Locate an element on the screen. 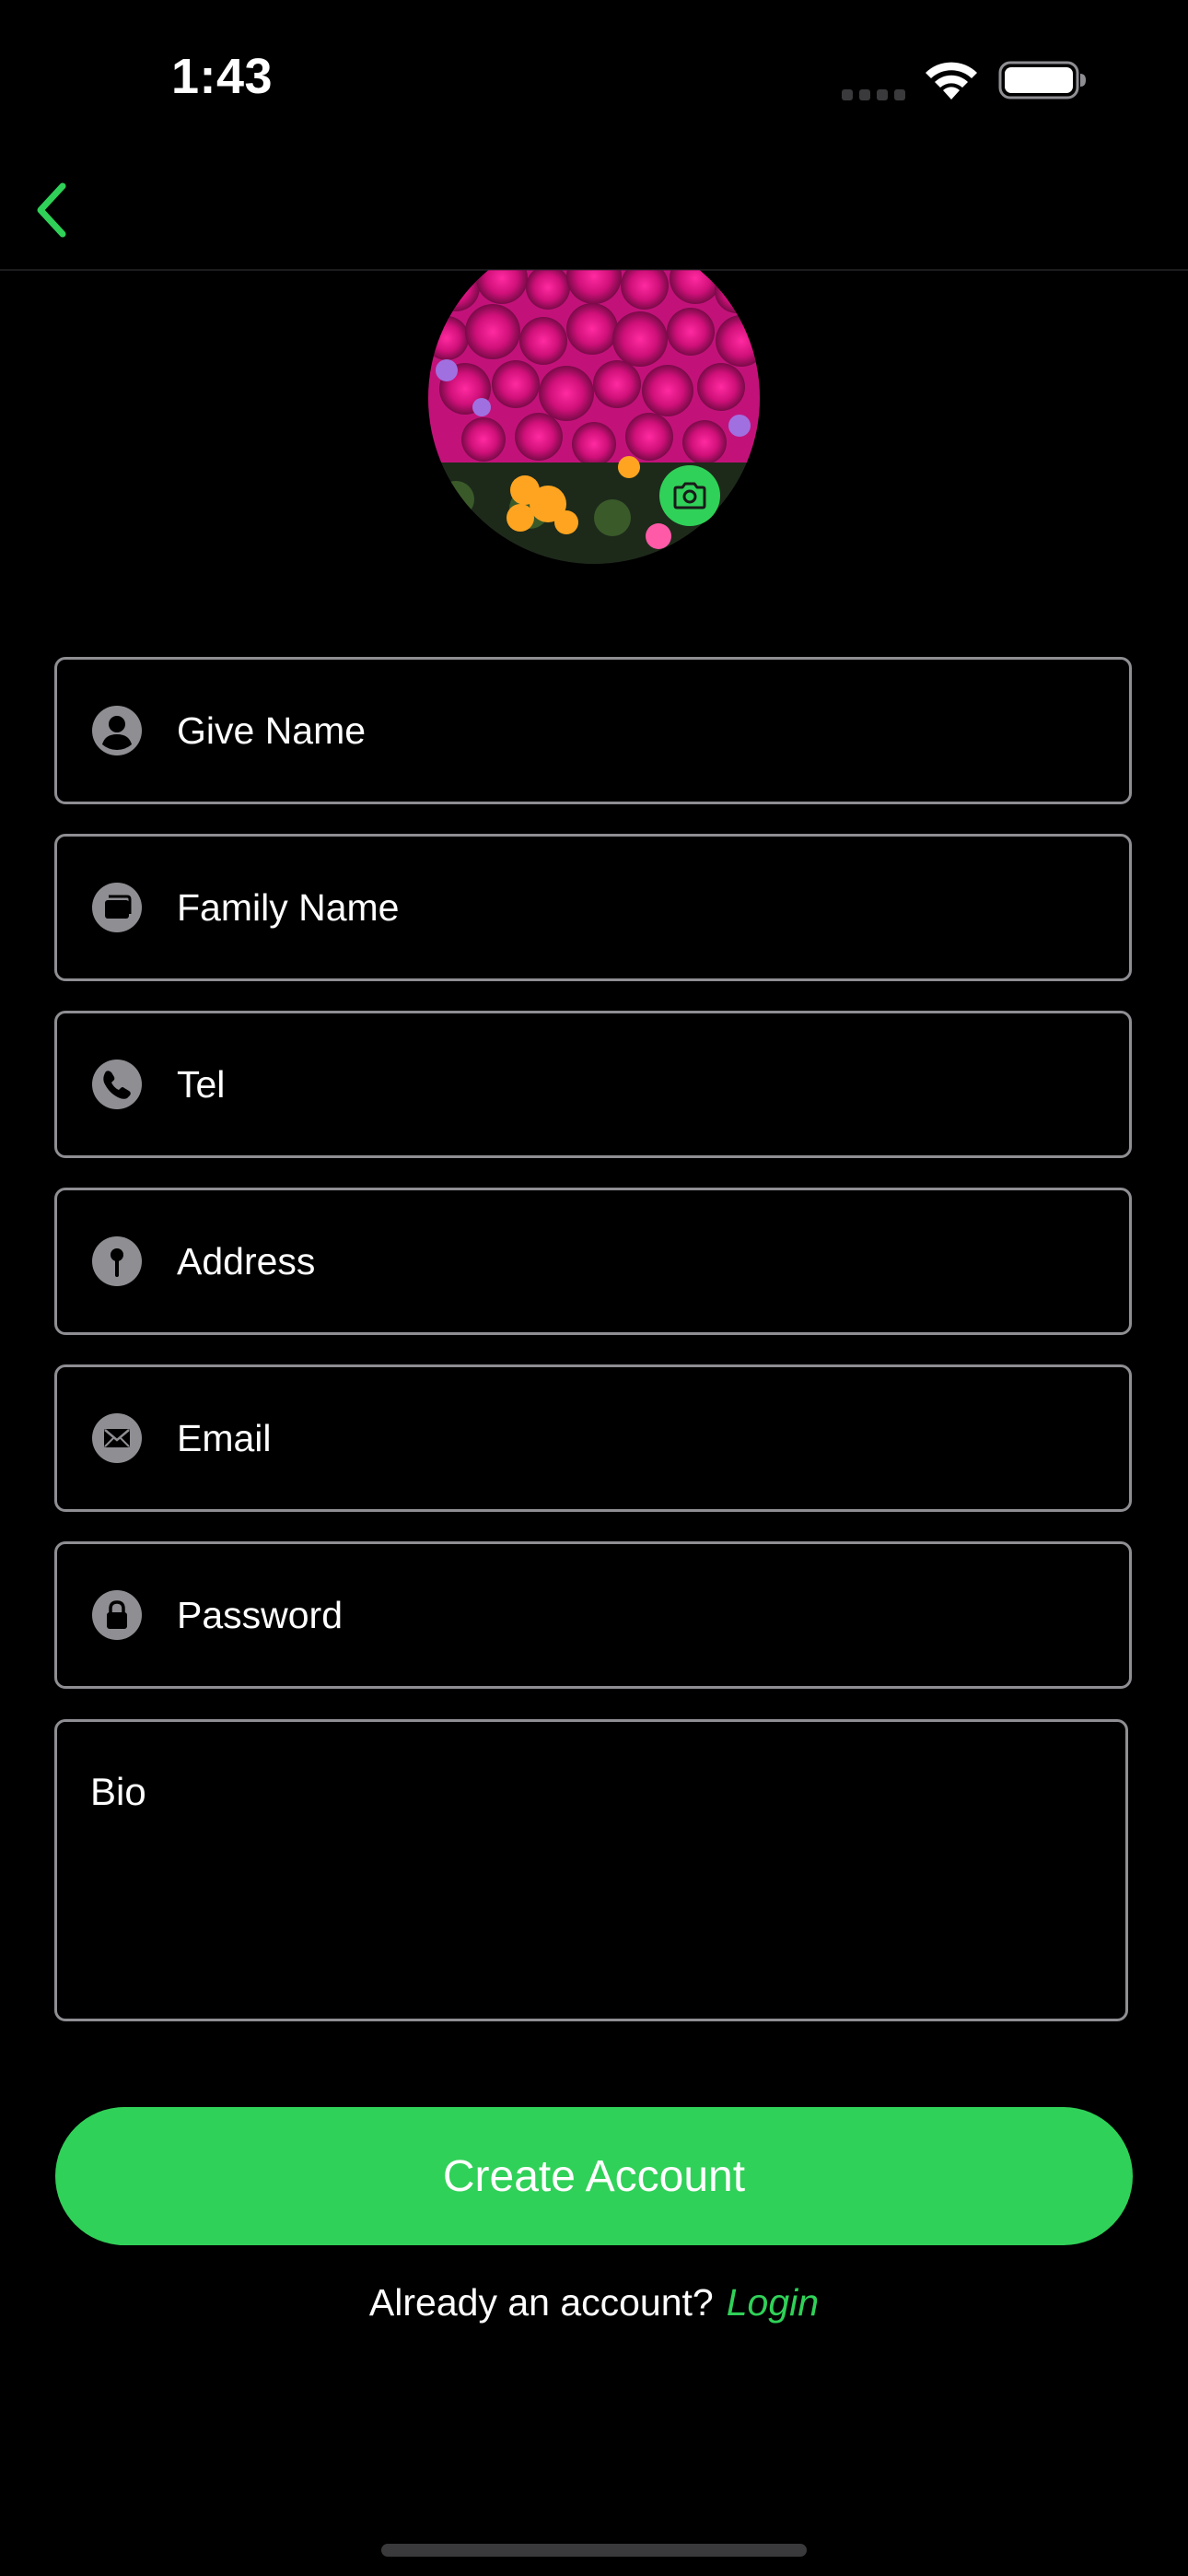 The height and width of the screenshot is (2576, 1188). lock-icon is located at coordinates (117, 1615).